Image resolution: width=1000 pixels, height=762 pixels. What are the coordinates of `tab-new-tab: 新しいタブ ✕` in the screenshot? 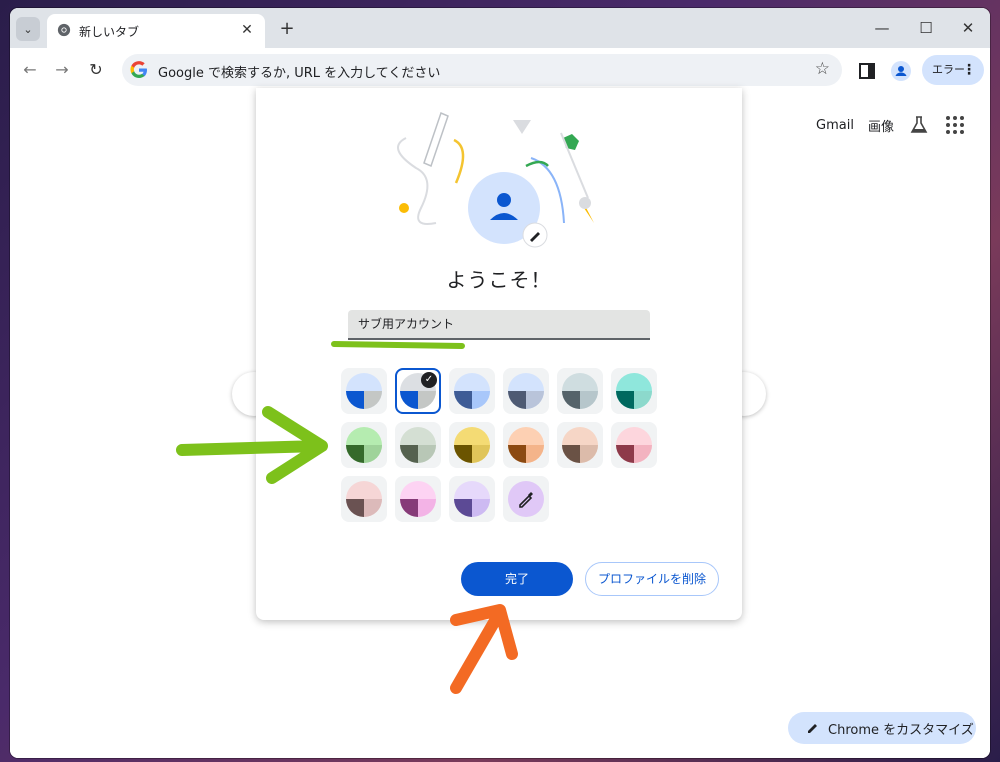 It's located at (156, 31).